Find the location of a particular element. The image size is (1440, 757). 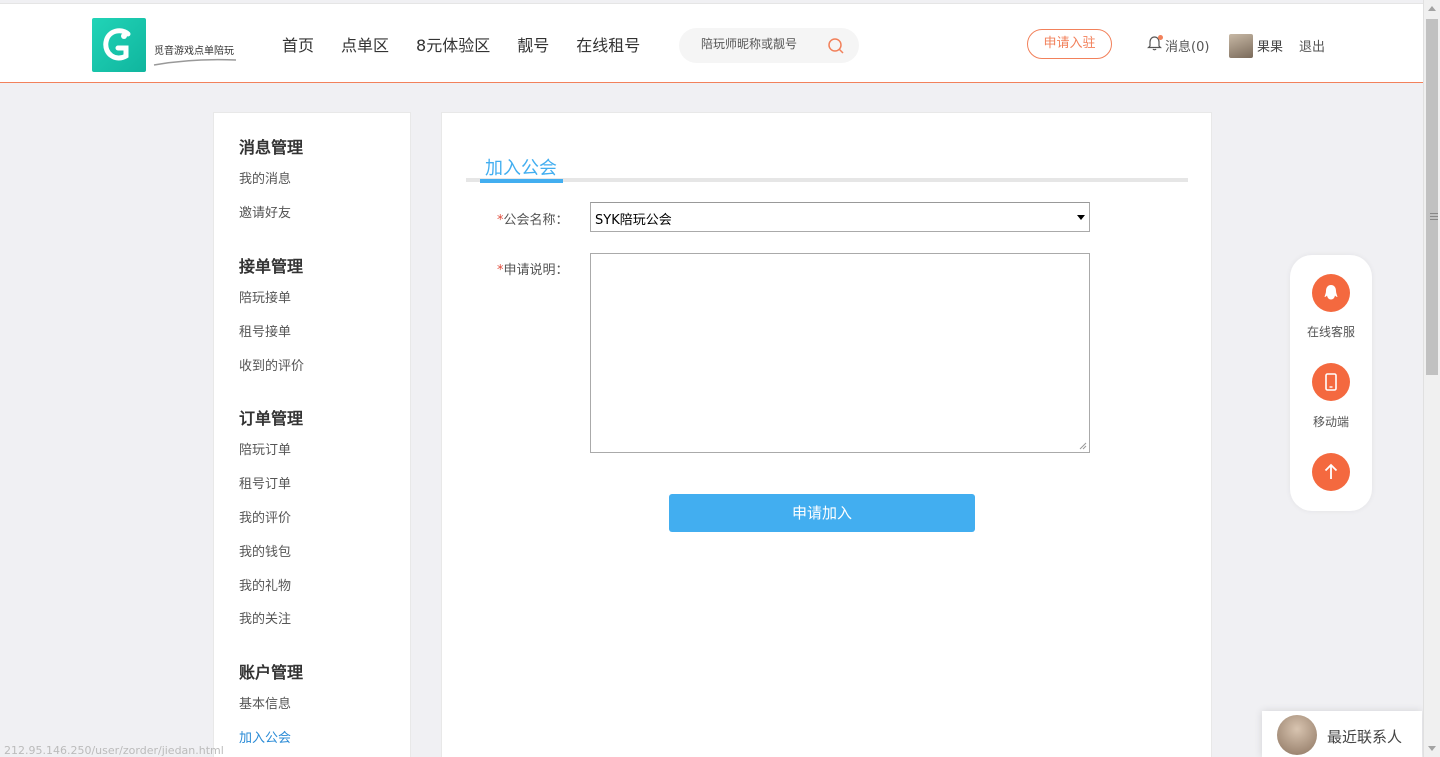

recent-contacts-panel: 最近联系人 is located at coordinates (1342, 734).